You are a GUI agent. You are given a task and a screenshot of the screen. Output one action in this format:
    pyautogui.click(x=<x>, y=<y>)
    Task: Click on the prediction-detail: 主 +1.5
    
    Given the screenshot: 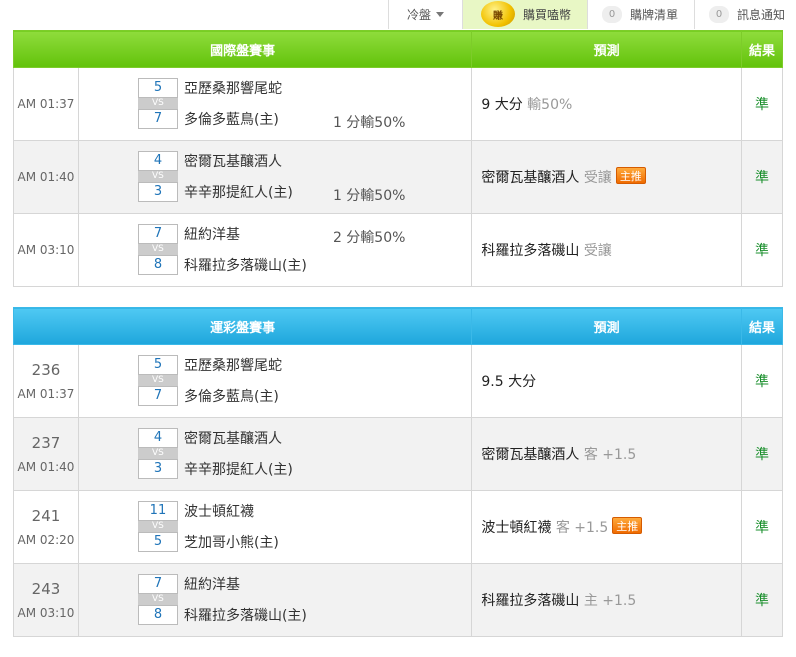 What is the action you would take?
    pyautogui.click(x=610, y=601)
    